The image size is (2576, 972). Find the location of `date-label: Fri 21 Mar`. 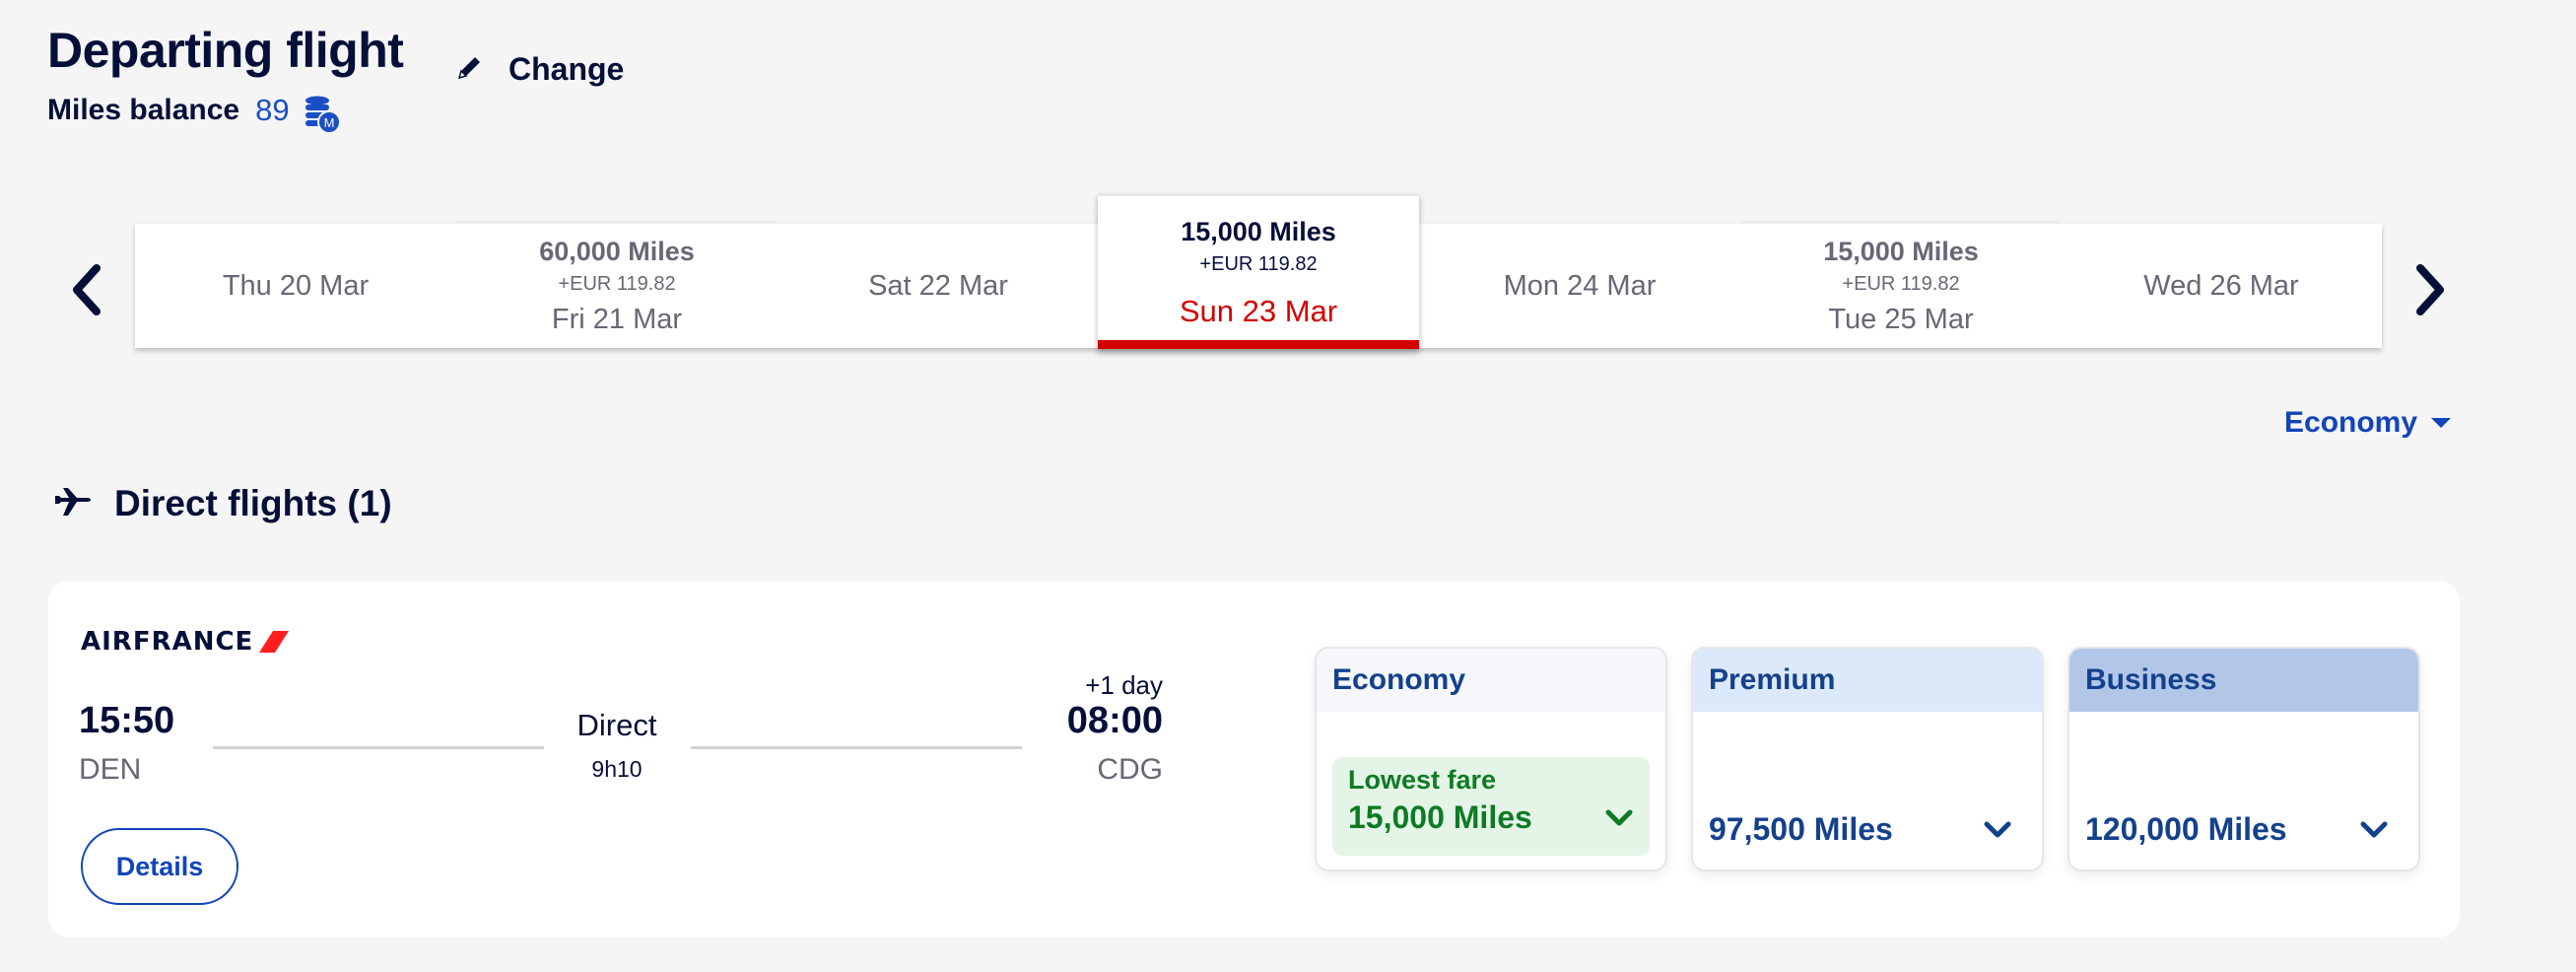

date-label: Fri 21 Mar is located at coordinates (617, 319).